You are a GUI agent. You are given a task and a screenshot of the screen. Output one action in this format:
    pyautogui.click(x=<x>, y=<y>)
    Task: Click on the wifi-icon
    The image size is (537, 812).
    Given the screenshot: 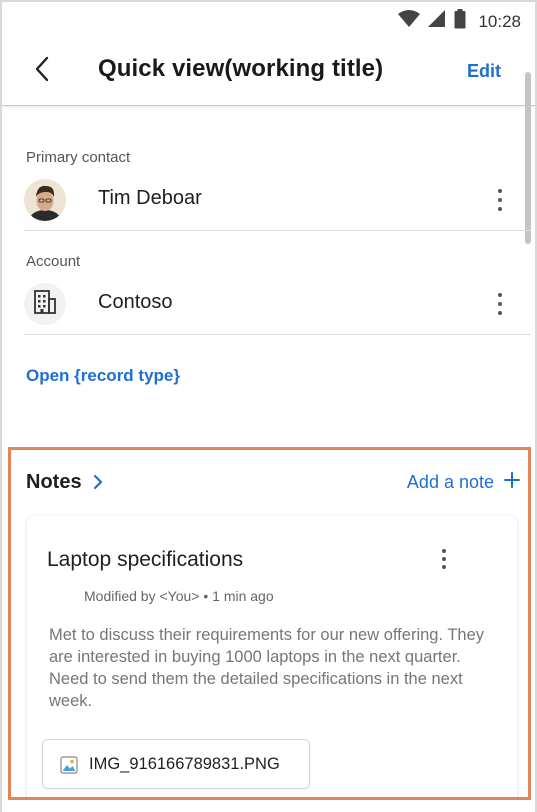 What is the action you would take?
    pyautogui.click(x=409, y=21)
    